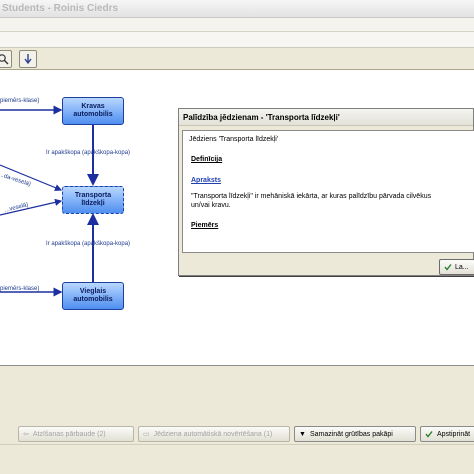  Describe the element at coordinates (237, 25) in the screenshot. I see `menu-bar` at that location.